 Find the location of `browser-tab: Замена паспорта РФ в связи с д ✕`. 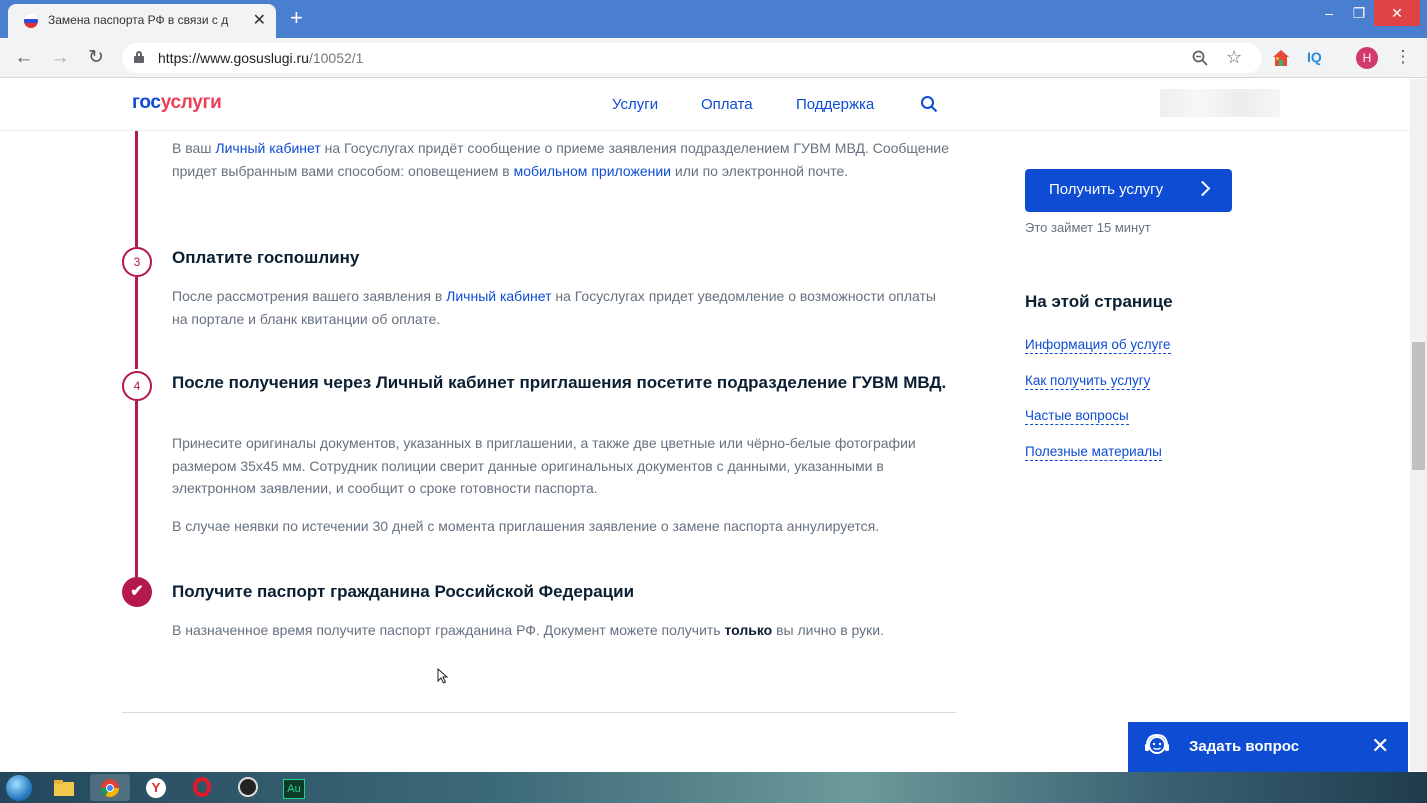

browser-tab: Замена паспорта РФ в связи с д ✕ is located at coordinates (142, 21).